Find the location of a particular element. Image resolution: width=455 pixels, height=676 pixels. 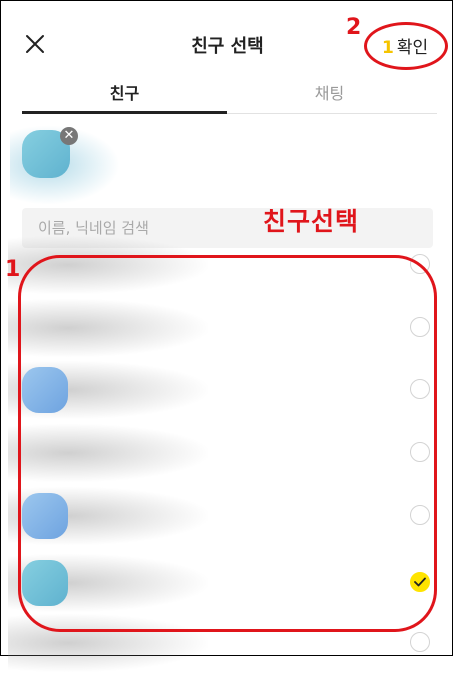

active-tab-indicator is located at coordinates (124, 112).